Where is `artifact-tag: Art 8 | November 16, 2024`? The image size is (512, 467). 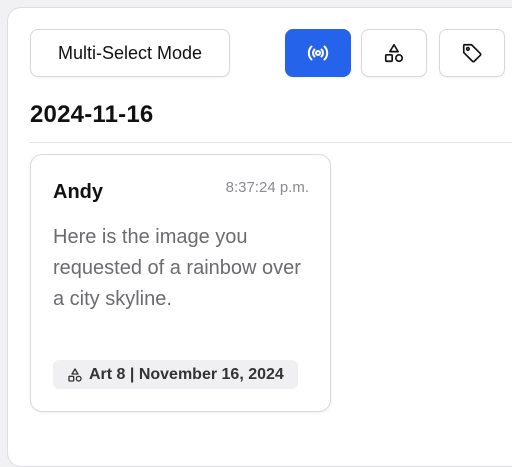
artifact-tag: Art 8 | November 16, 2024 is located at coordinates (175, 374).